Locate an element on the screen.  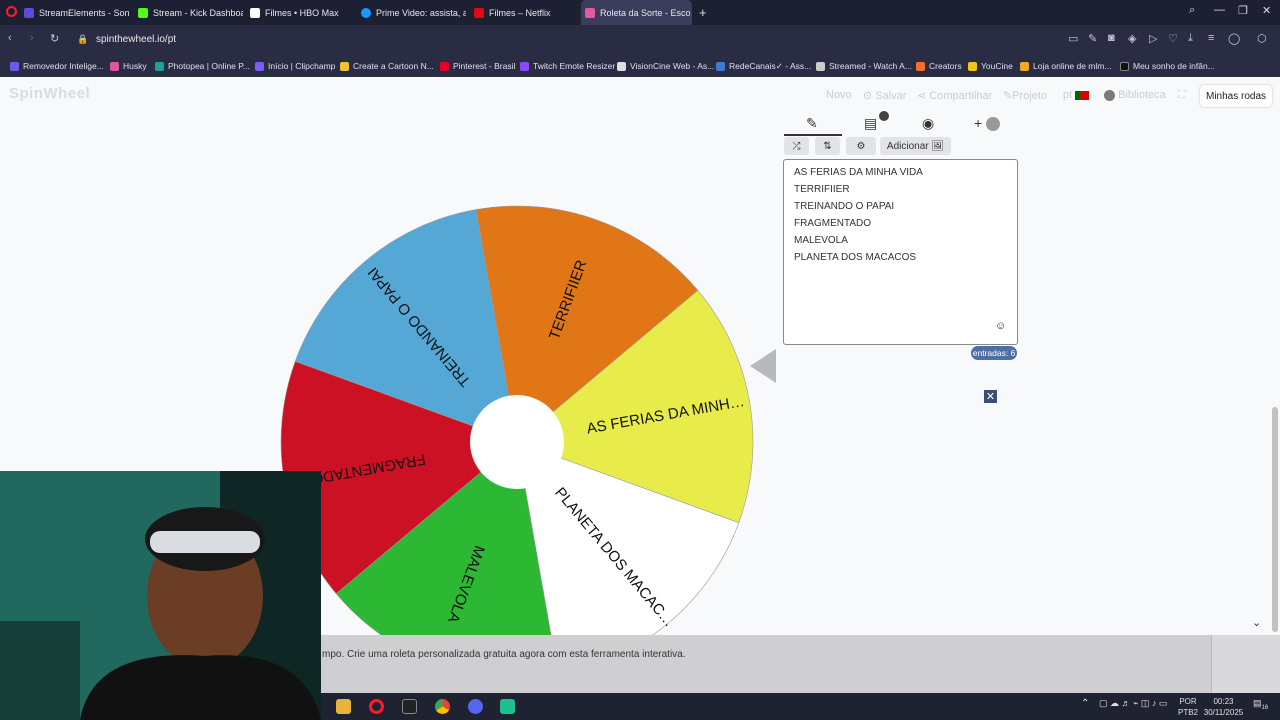
bookmark-item: Husky is located at coordinates (128, 66).